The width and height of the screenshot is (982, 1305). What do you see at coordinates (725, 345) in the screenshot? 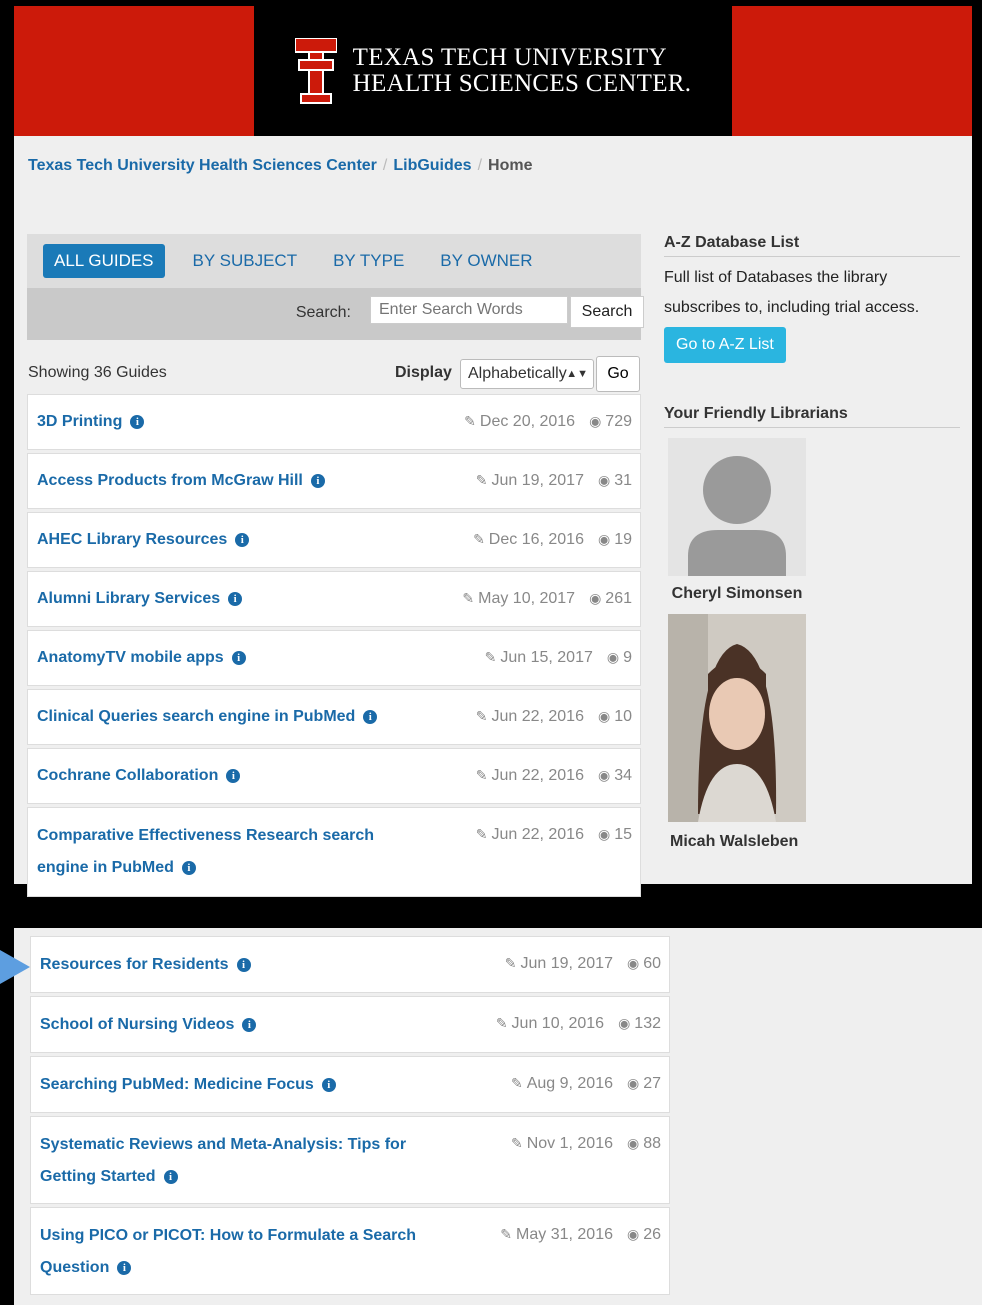
I see `az-list-button: Go to A-Z List` at bounding box center [725, 345].